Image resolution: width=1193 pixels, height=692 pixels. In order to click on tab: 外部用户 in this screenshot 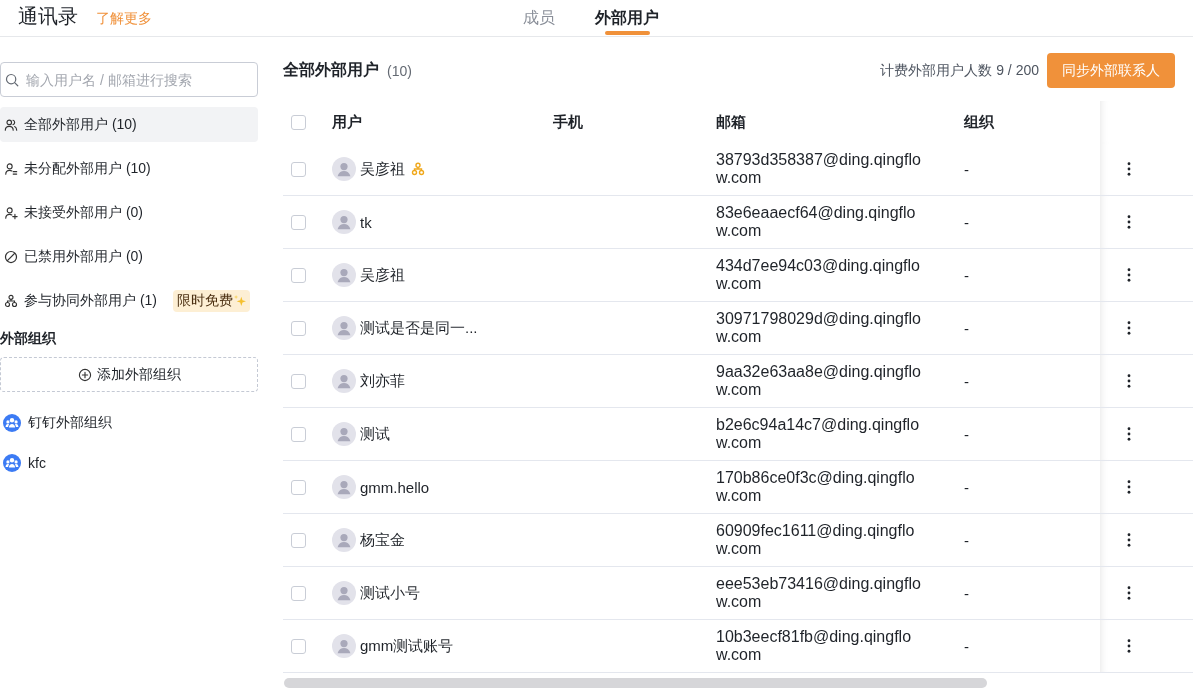, I will do `click(627, 18)`.